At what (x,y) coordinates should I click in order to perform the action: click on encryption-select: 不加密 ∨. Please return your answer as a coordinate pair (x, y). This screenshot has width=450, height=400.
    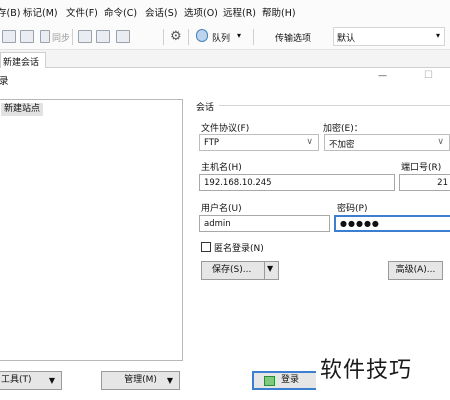
    Looking at the image, I should click on (387, 142).